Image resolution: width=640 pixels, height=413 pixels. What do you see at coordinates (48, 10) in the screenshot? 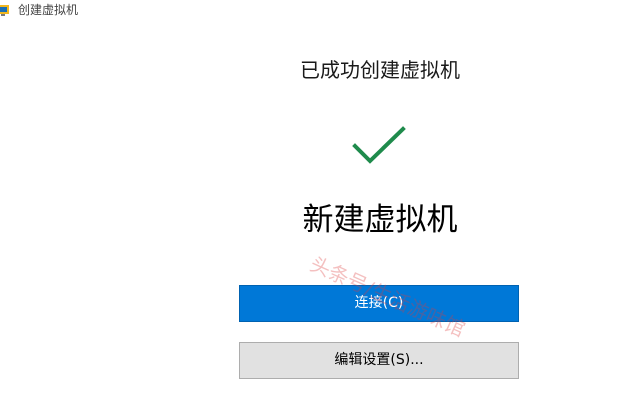
I see `window-title: 创建虚拟机` at bounding box center [48, 10].